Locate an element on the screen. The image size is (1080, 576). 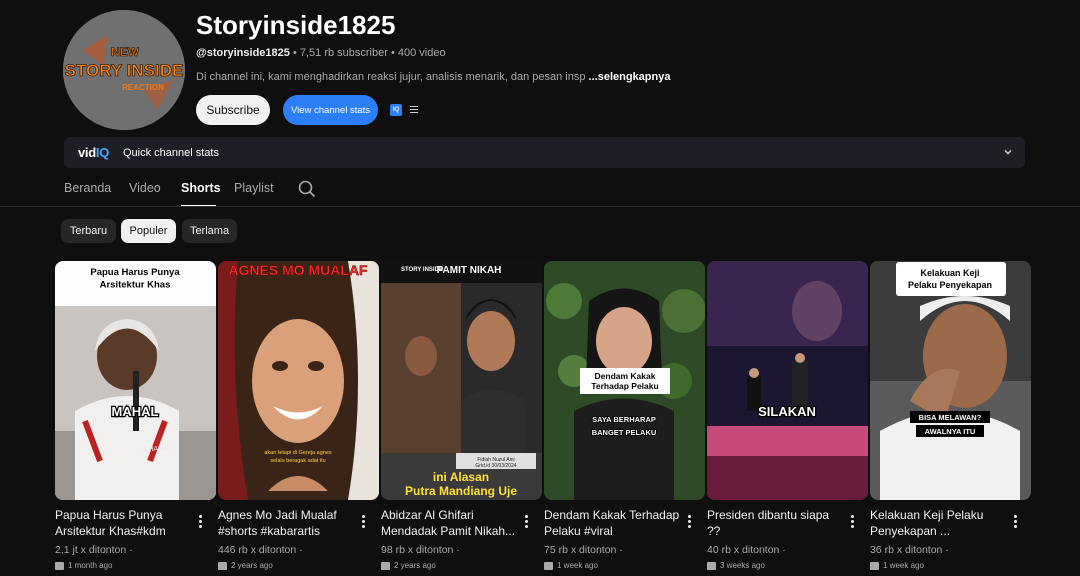
short-title: Presiden dibantu siapa ?? is located at coordinates (776, 523).